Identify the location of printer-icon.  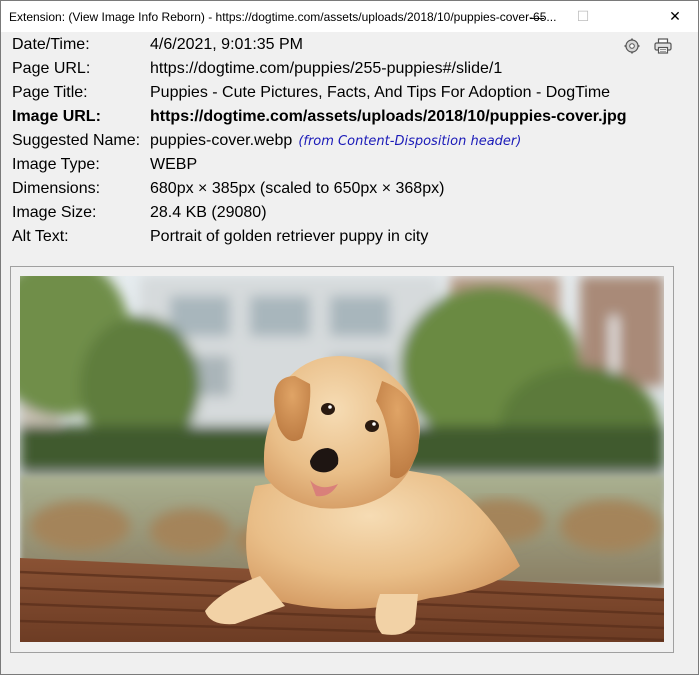
(663, 46).